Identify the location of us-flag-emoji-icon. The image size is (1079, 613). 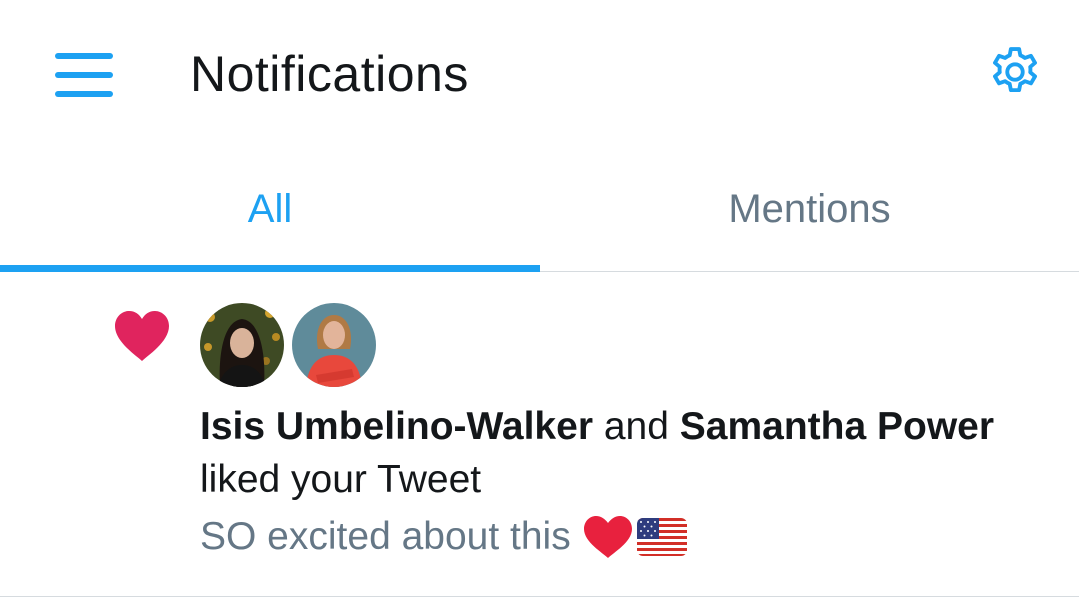
(661, 536).